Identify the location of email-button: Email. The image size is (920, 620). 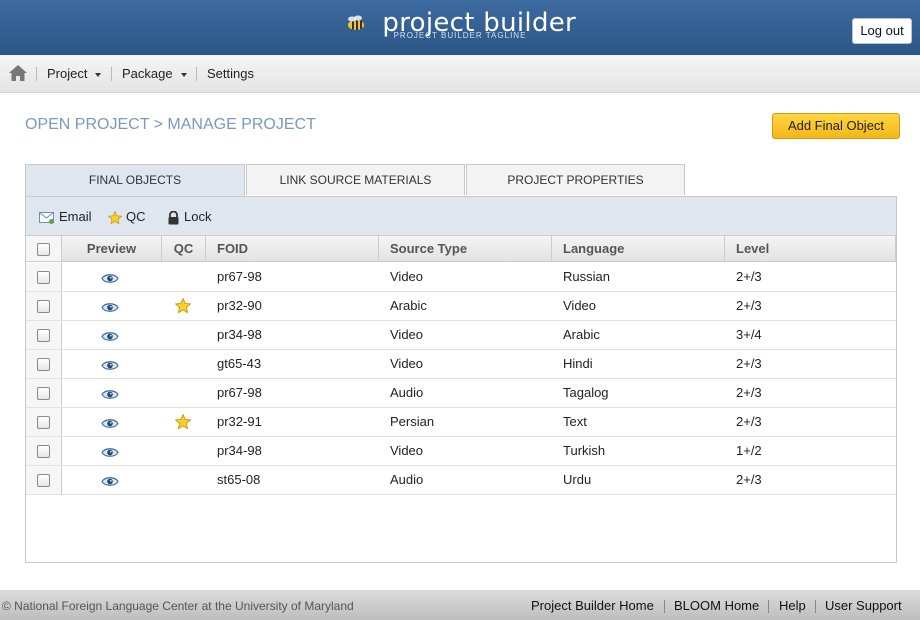
(65, 217).